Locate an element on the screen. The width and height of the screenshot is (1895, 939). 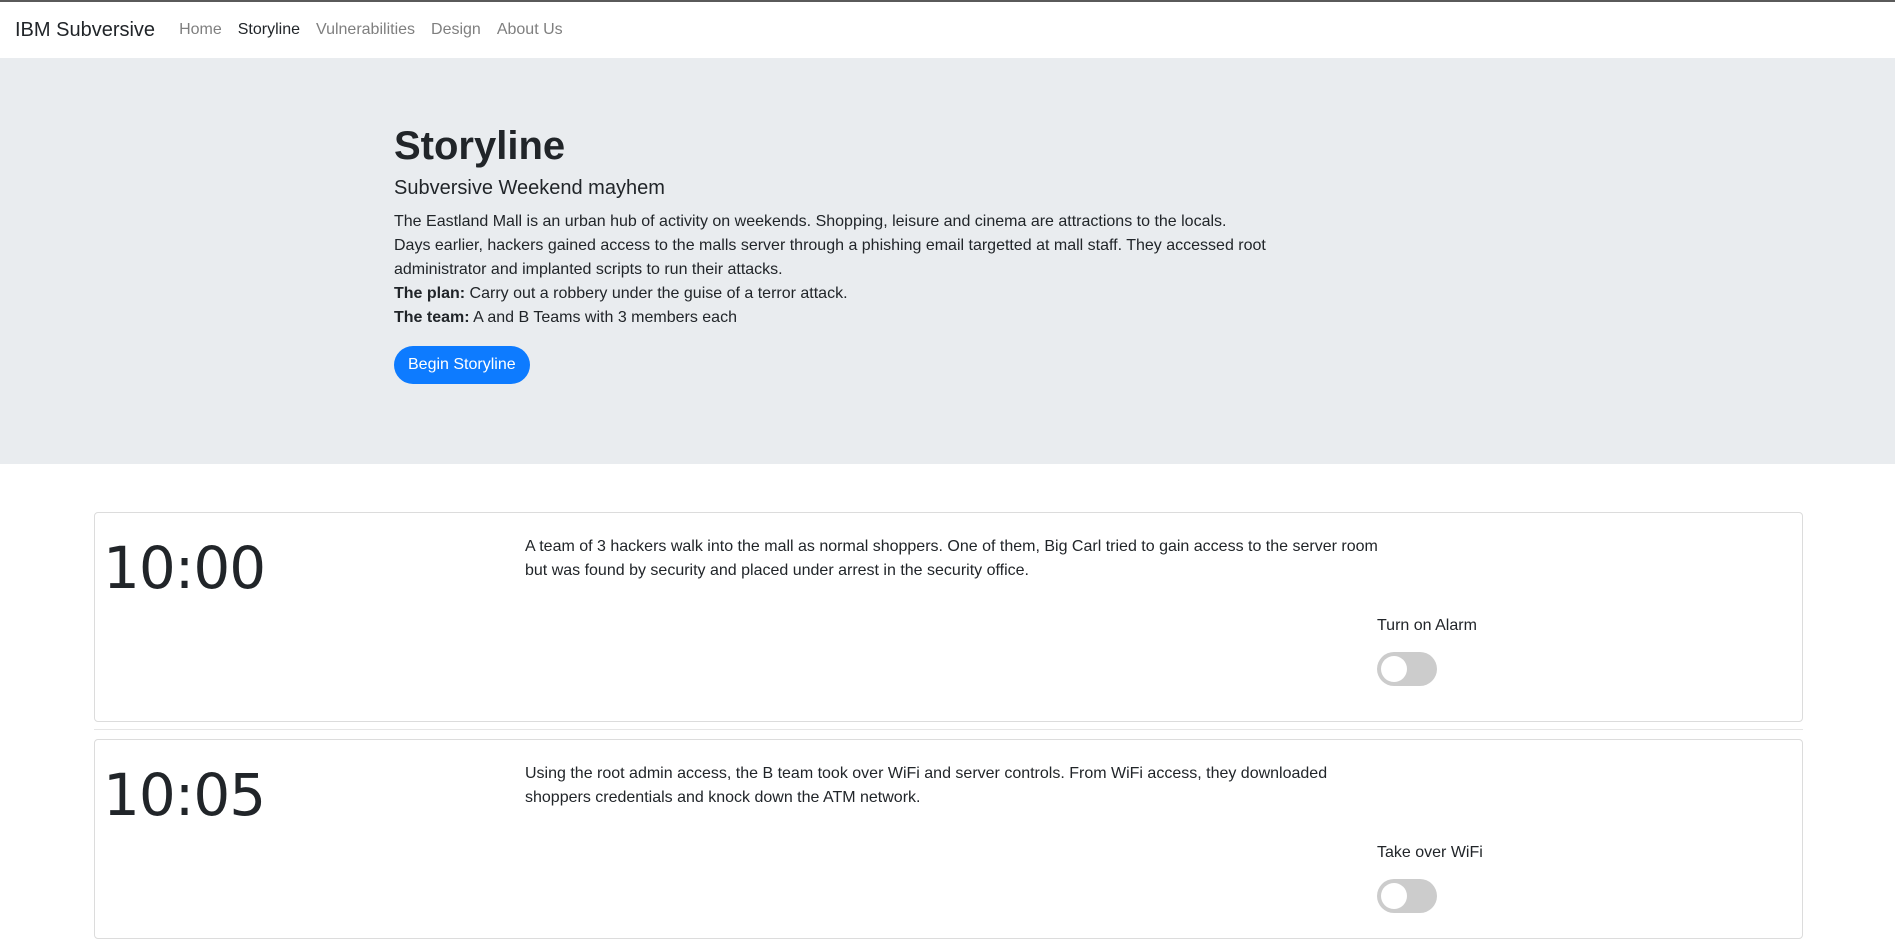
page-subtitle: Subversive Weekend mayhem is located at coordinates (529, 188).